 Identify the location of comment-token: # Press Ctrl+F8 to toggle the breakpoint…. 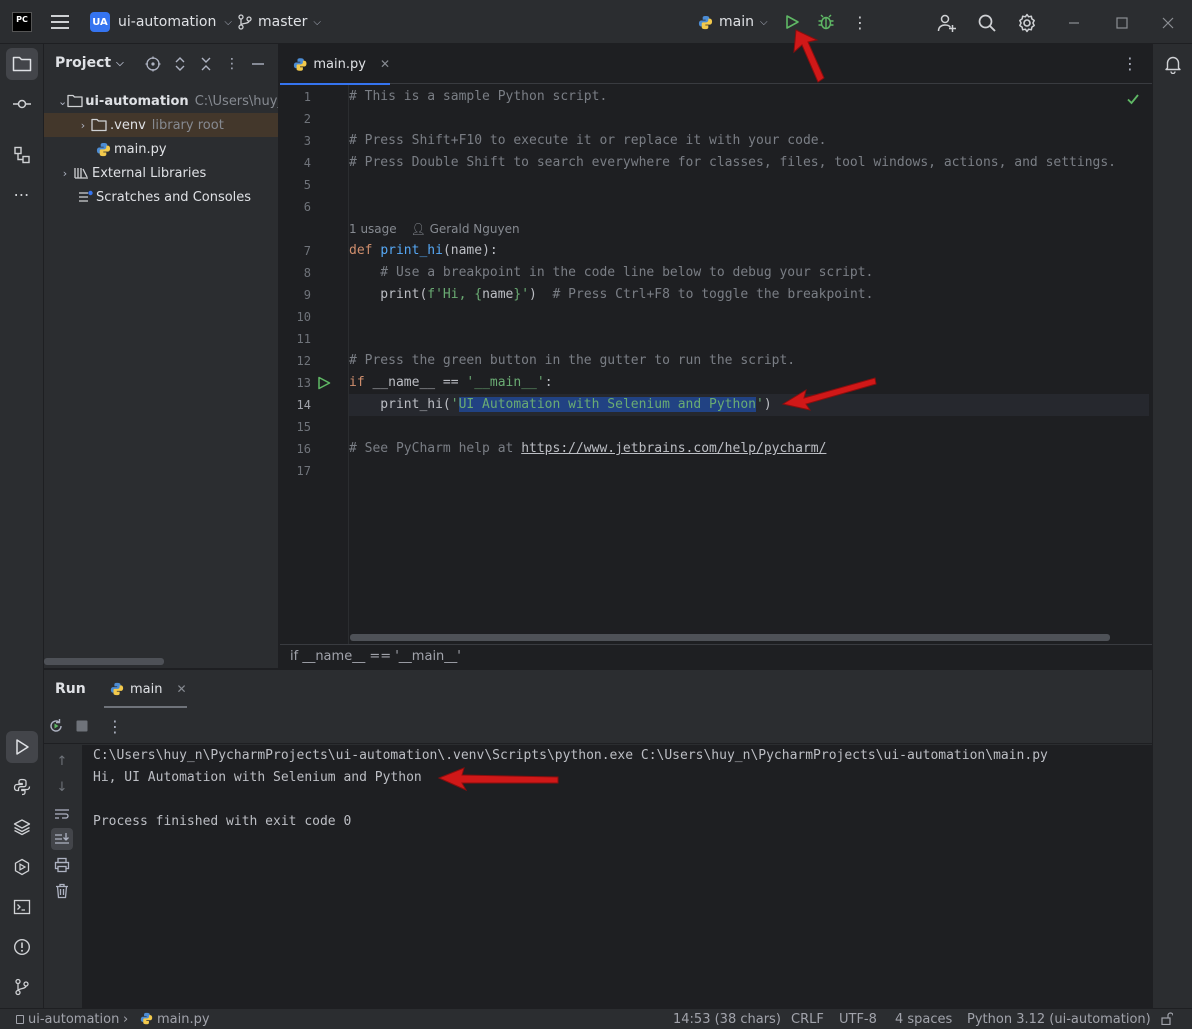
(705, 294).